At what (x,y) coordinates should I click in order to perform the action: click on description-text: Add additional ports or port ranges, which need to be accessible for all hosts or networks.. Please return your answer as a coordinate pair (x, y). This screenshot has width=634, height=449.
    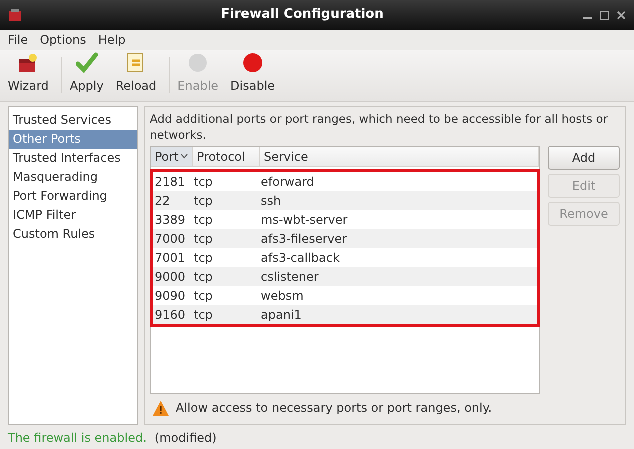
    Looking at the image, I should click on (380, 127).